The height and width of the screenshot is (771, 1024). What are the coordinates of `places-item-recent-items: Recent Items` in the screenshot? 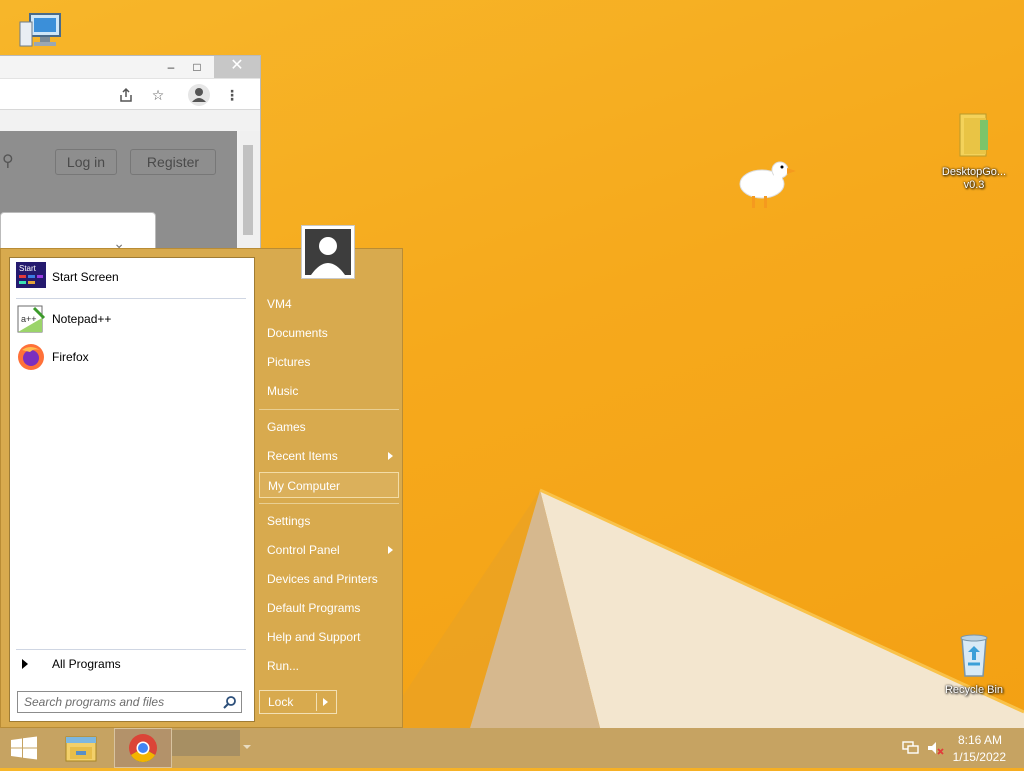 It's located at (329, 456).